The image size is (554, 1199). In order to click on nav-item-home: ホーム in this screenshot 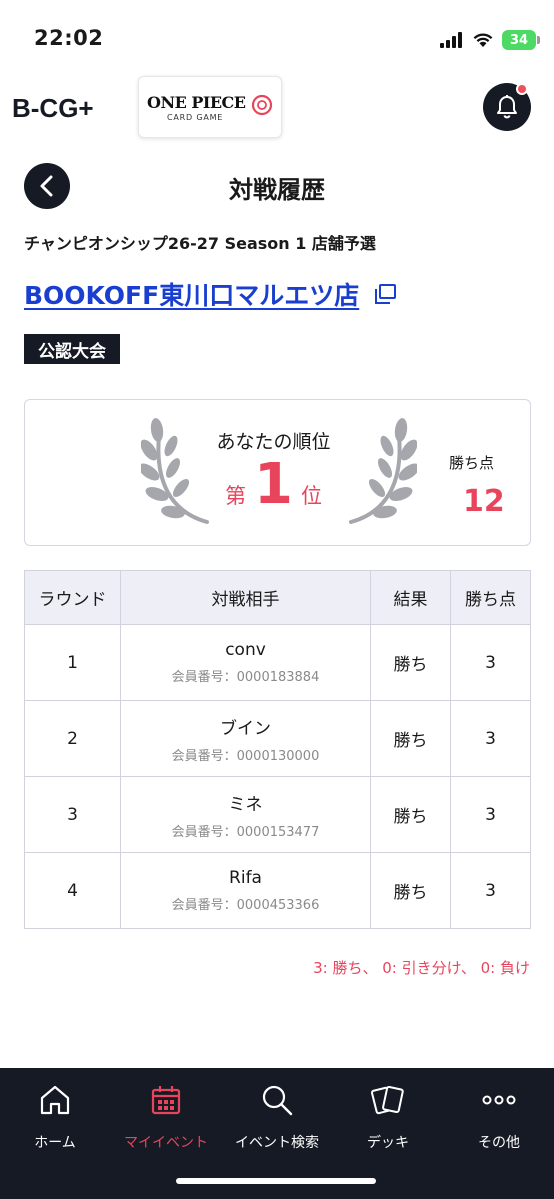, I will do `click(55, 1116)`.